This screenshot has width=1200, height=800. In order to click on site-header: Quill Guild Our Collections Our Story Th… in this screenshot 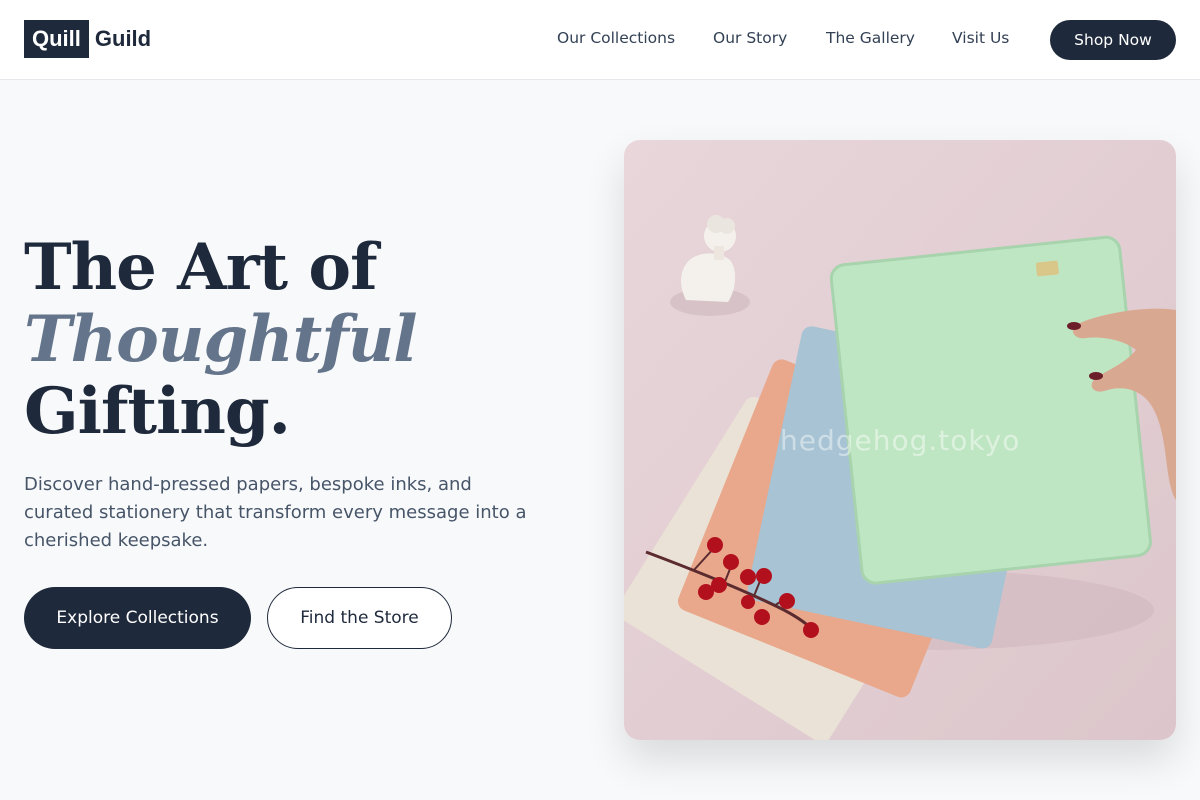, I will do `click(600, 40)`.